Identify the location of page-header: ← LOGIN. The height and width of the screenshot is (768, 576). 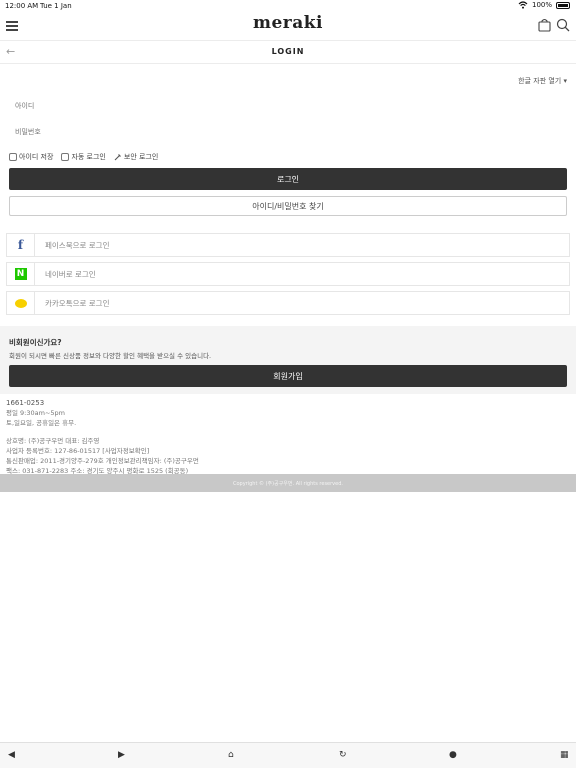
(288, 52).